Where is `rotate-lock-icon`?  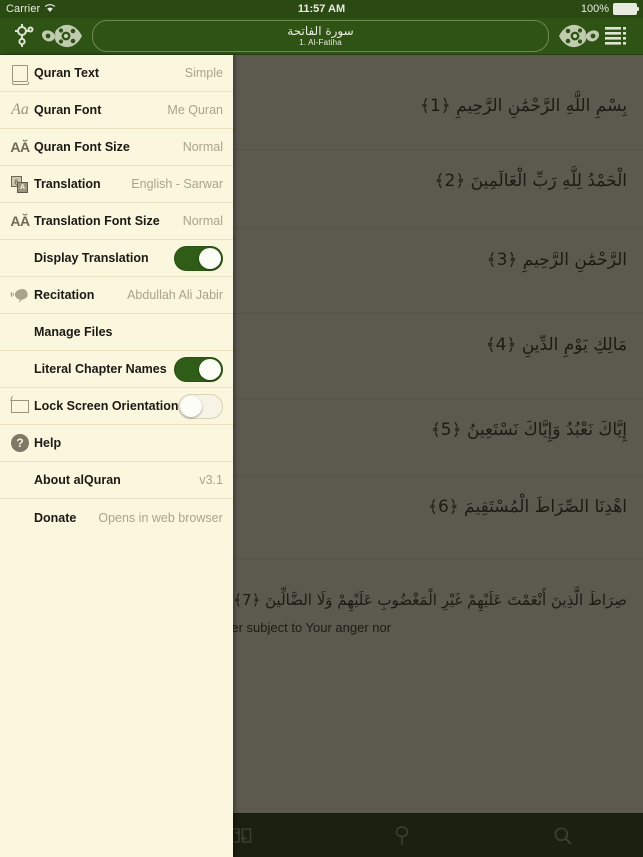 rotate-lock-icon is located at coordinates (20, 406).